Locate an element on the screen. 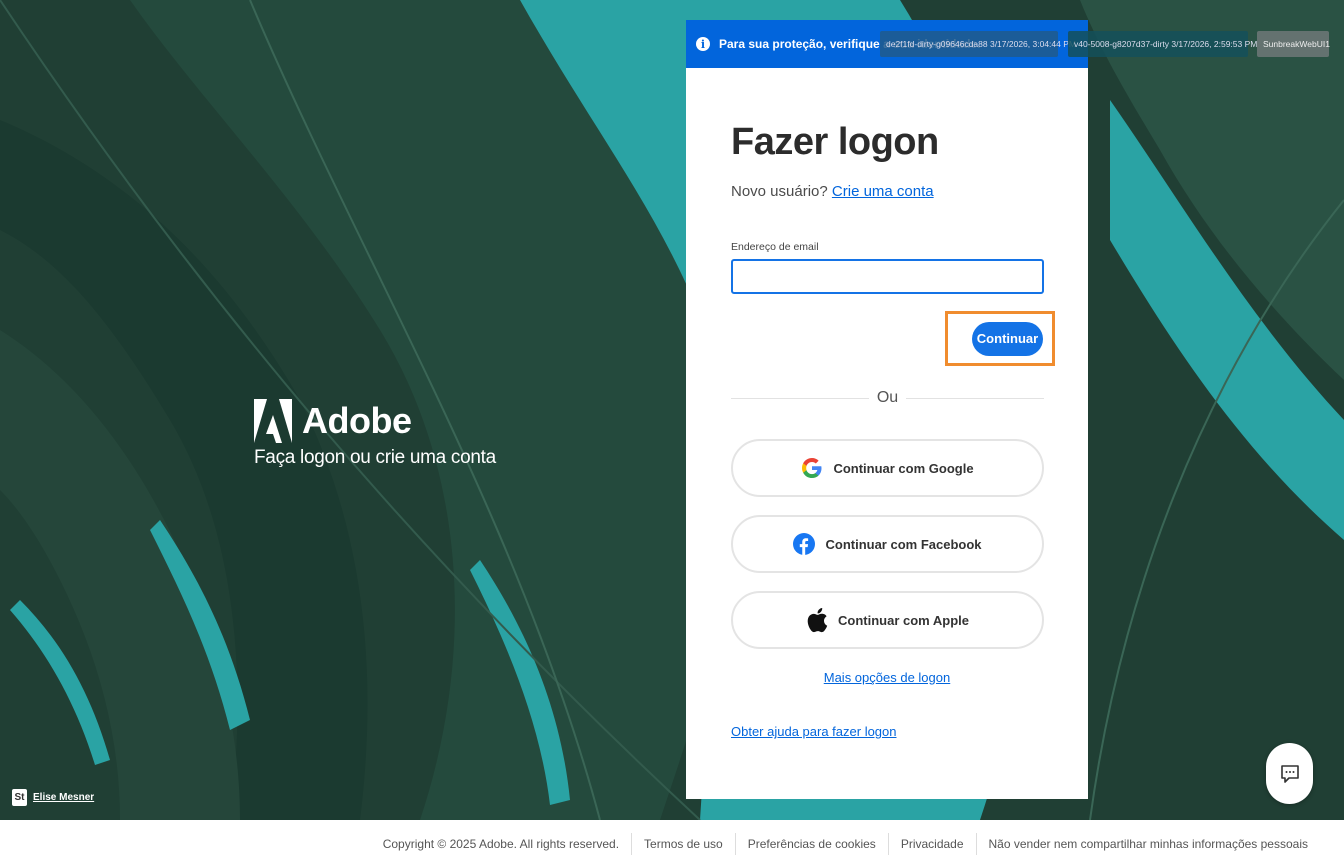 The image size is (1344, 868). apple-label: Continuar com Apple is located at coordinates (903, 620).